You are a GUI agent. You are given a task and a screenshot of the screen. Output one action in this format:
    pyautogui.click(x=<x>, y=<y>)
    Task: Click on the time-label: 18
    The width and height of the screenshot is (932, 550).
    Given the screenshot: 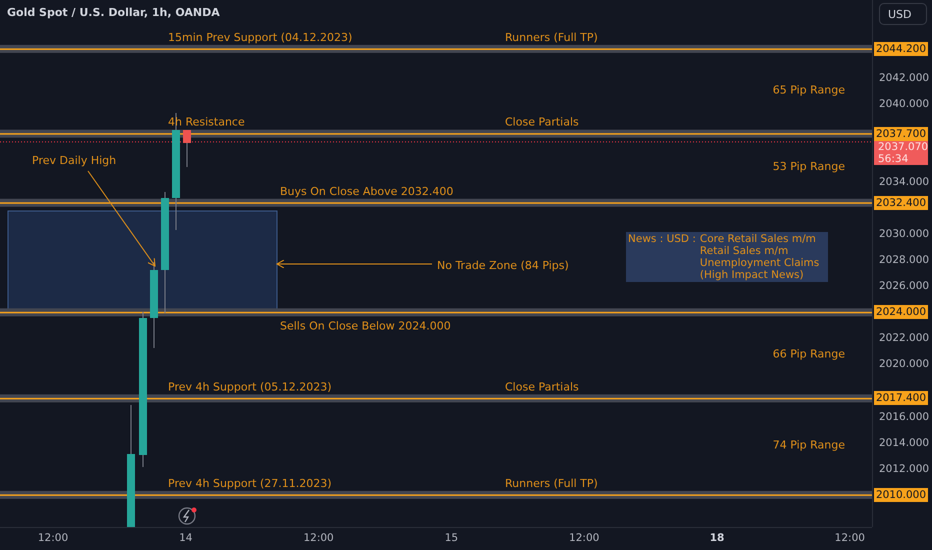 What is the action you would take?
    pyautogui.click(x=717, y=538)
    